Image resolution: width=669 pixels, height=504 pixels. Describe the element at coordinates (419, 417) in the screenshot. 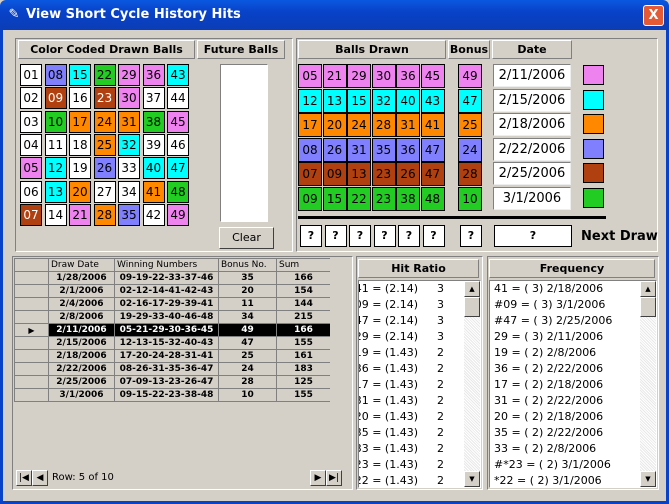

I see `hit-ratio-item: 20 = (1.43) 2` at that location.